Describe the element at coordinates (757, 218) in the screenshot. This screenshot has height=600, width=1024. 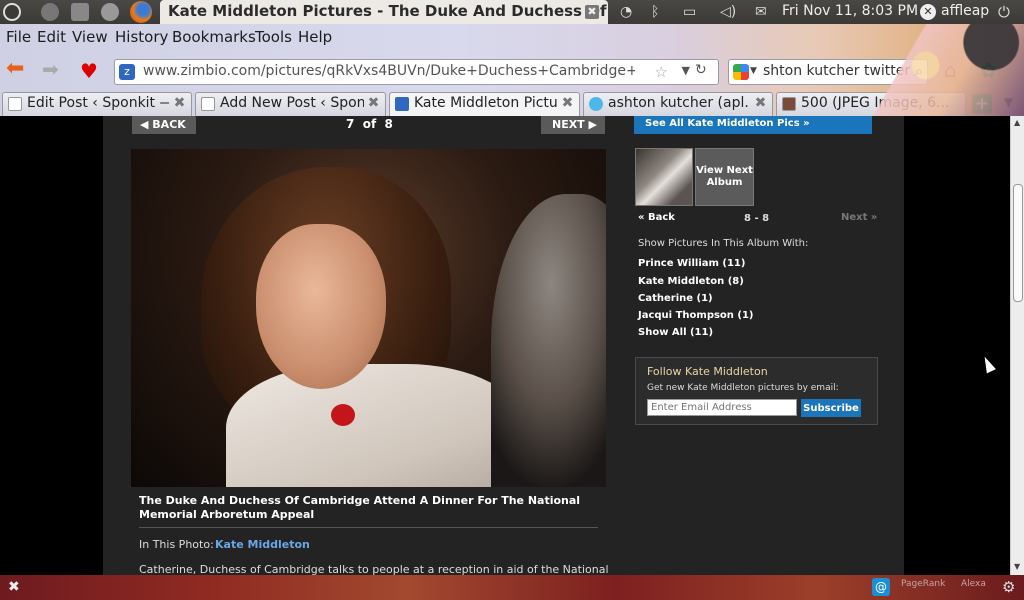
I see `album-range: 8 - 8` at that location.